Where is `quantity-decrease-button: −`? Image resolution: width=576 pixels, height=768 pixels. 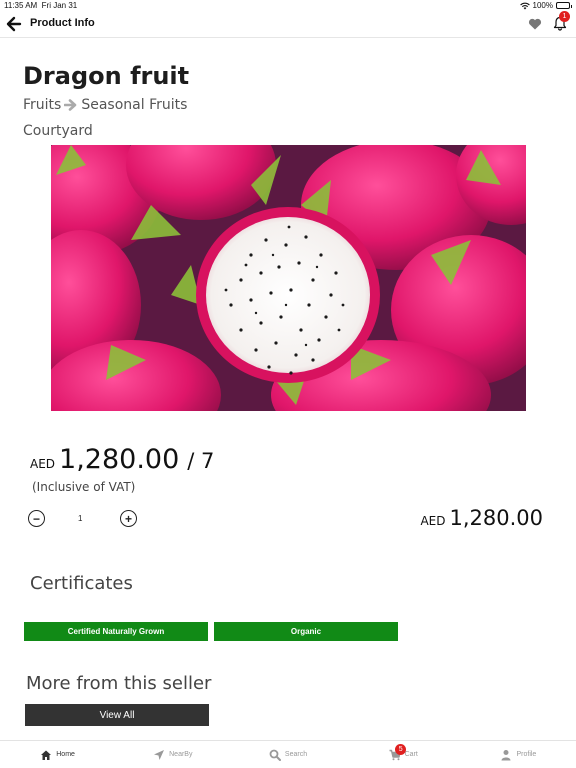 quantity-decrease-button: − is located at coordinates (36, 518).